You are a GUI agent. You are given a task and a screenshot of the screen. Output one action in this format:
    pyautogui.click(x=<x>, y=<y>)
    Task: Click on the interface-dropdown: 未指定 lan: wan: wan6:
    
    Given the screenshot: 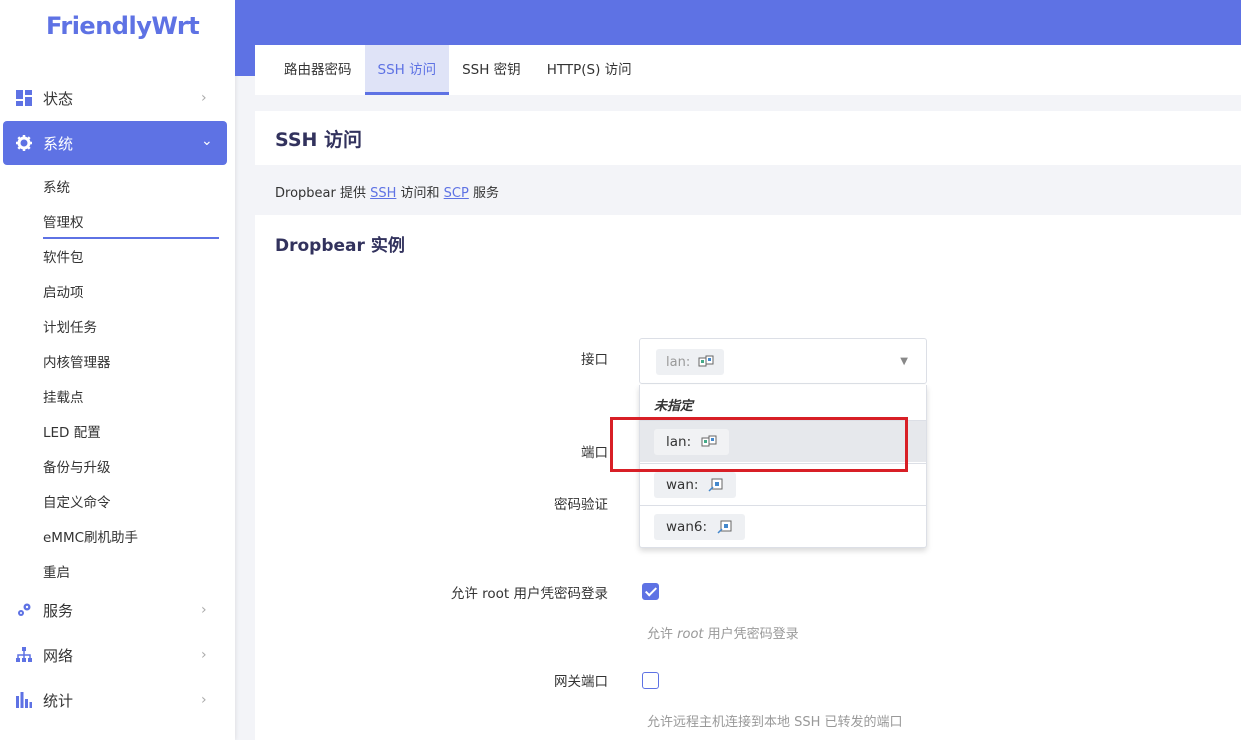 What is the action you would take?
    pyautogui.click(x=783, y=466)
    